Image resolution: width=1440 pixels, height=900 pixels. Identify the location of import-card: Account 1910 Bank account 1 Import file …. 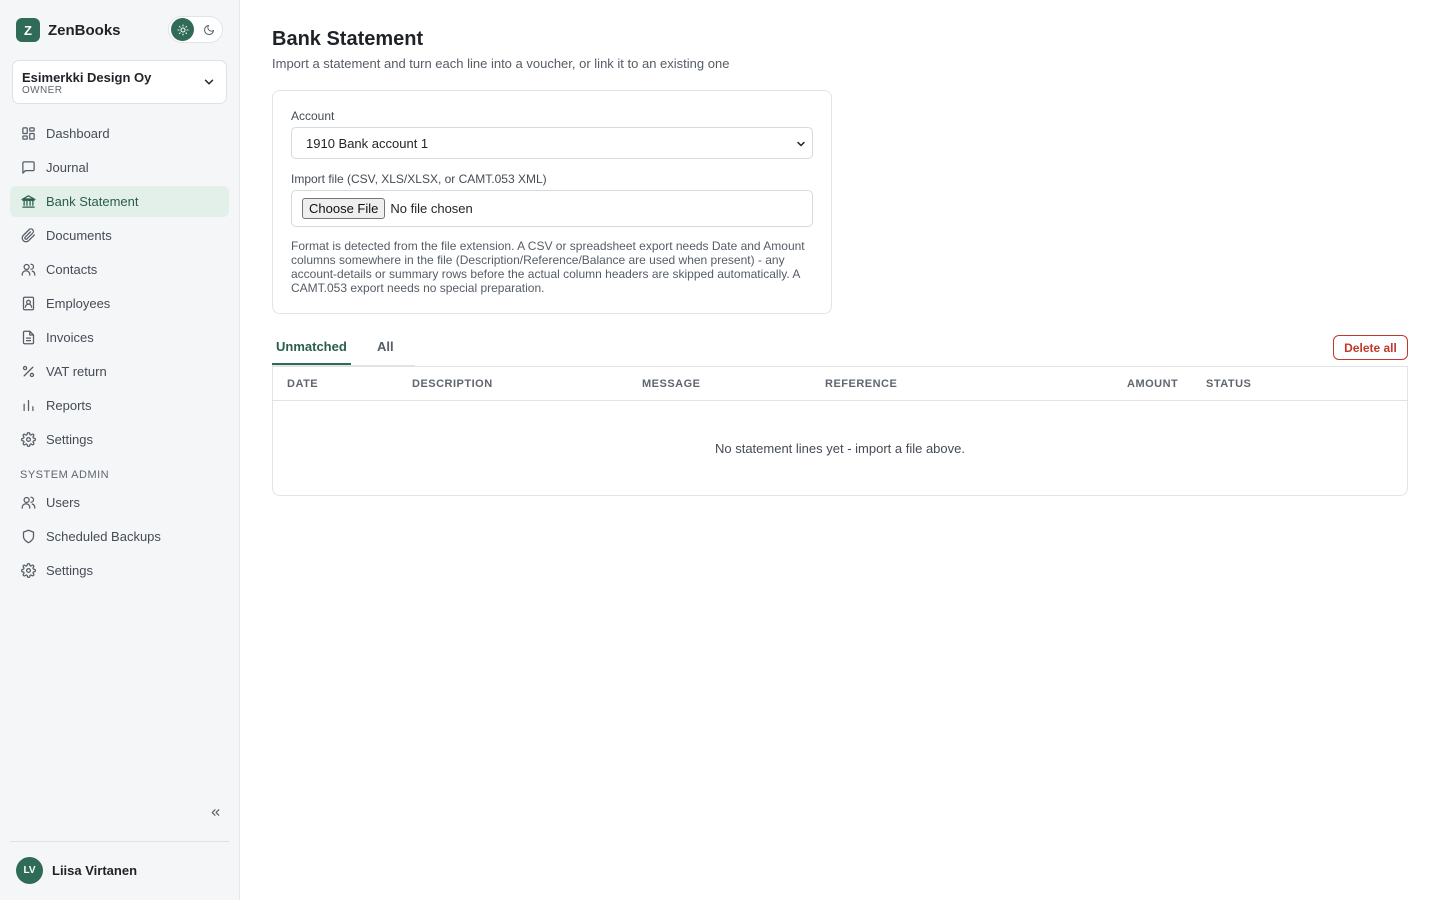
(552, 202).